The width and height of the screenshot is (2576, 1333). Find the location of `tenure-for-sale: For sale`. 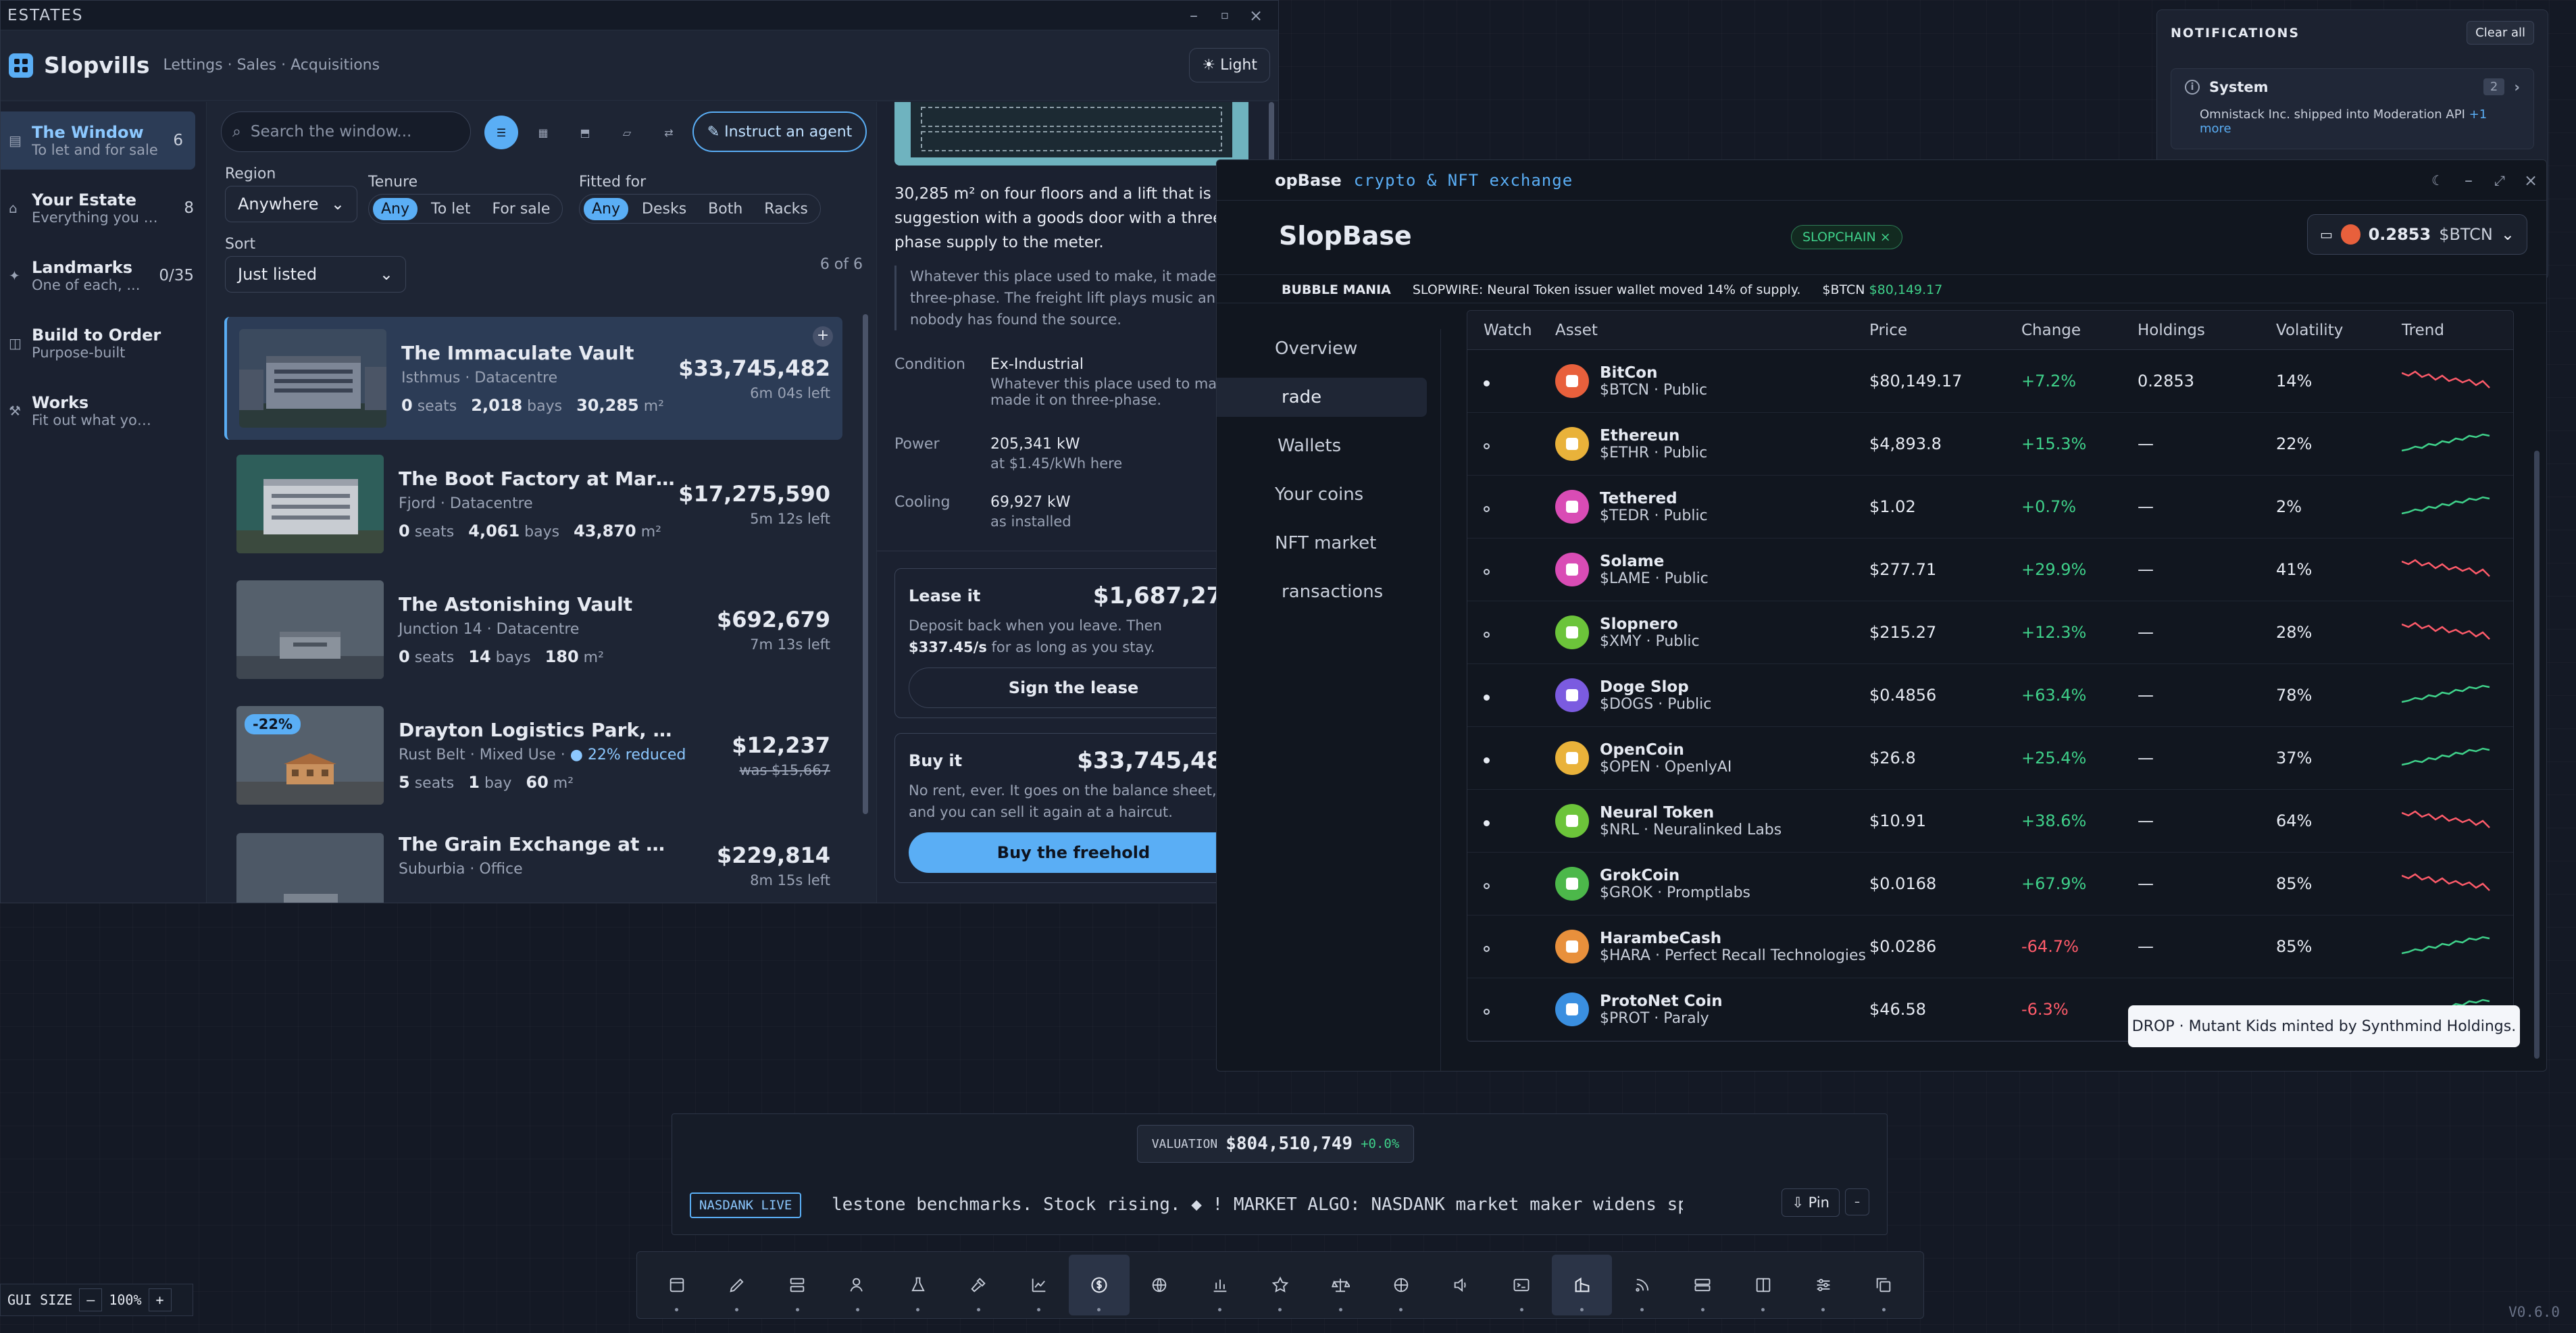

tenure-for-sale: For sale is located at coordinates (521, 209).